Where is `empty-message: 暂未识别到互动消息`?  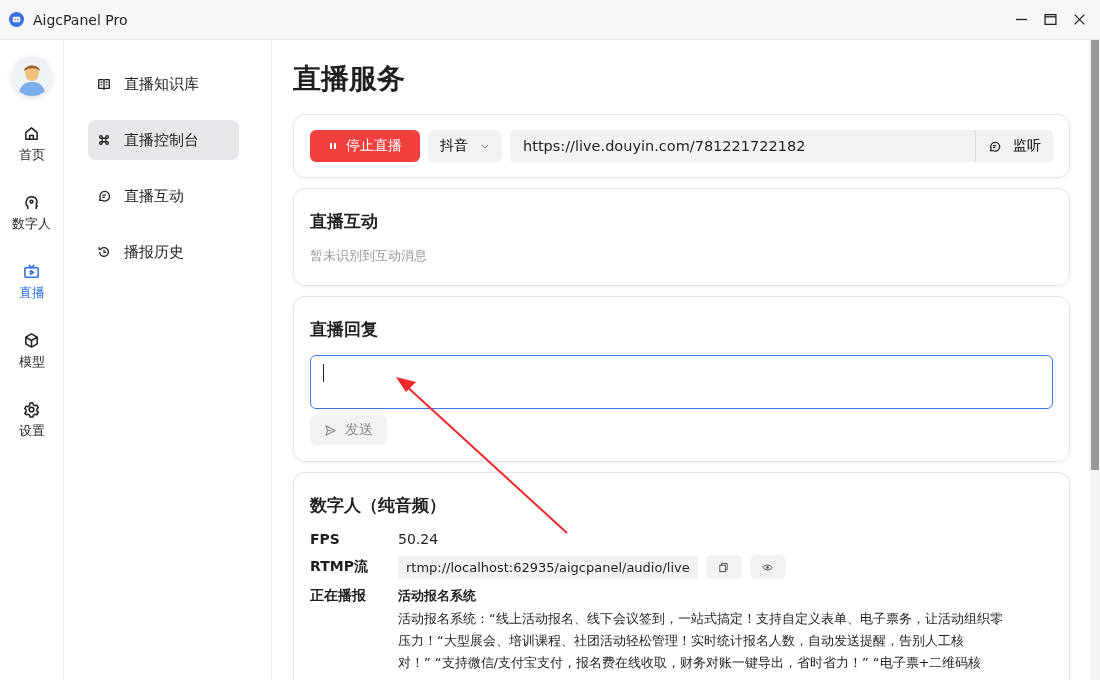 empty-message: 暂未识别到互动消息 is located at coordinates (369, 256).